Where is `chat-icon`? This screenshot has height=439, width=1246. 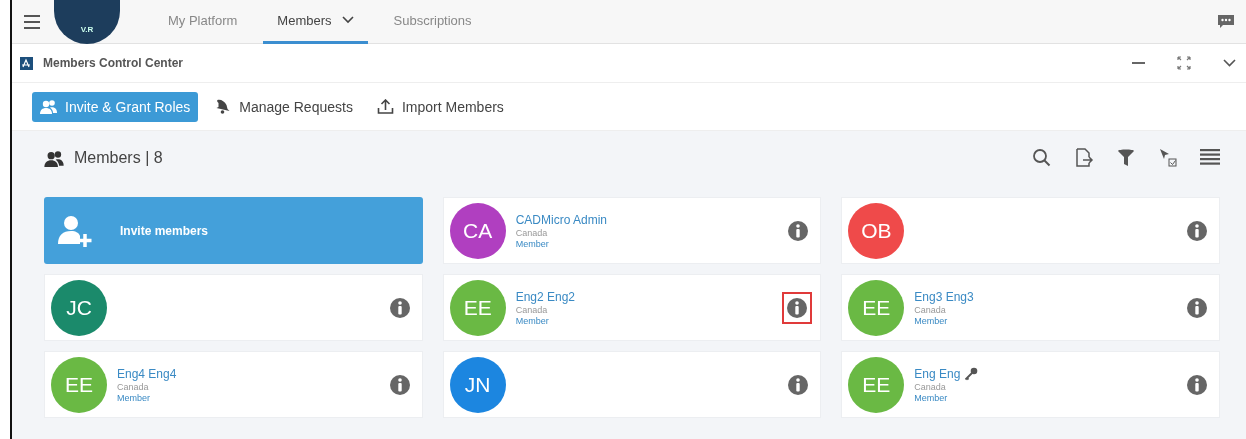
chat-icon is located at coordinates (1226, 21).